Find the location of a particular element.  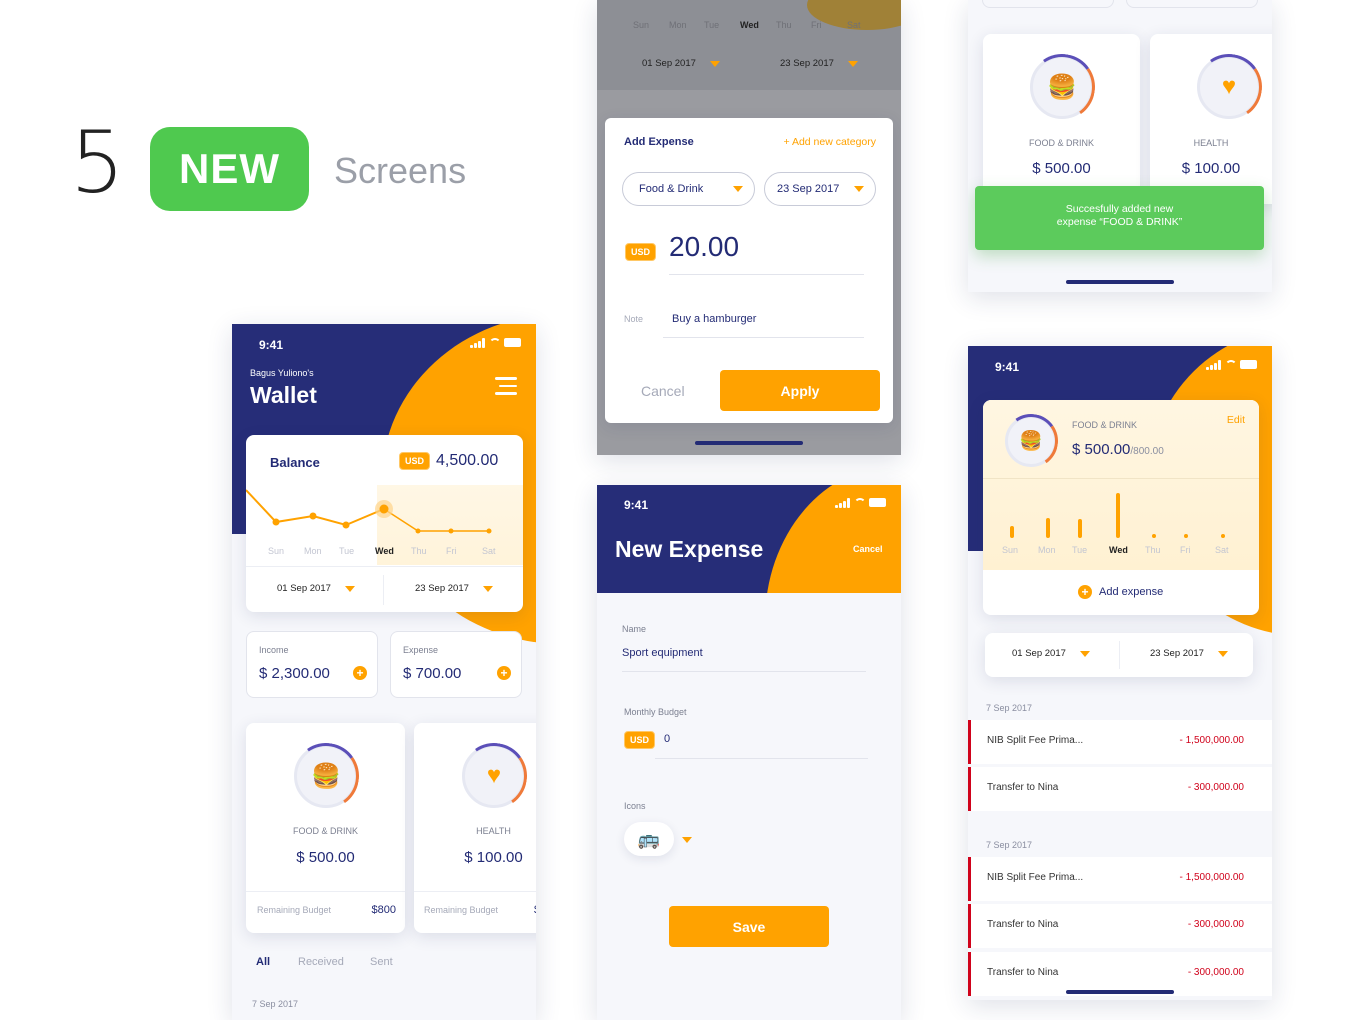

category-card-health: ♥ HEALTH $ 100.00 Remaining Budget $ is located at coordinates (475, 828).